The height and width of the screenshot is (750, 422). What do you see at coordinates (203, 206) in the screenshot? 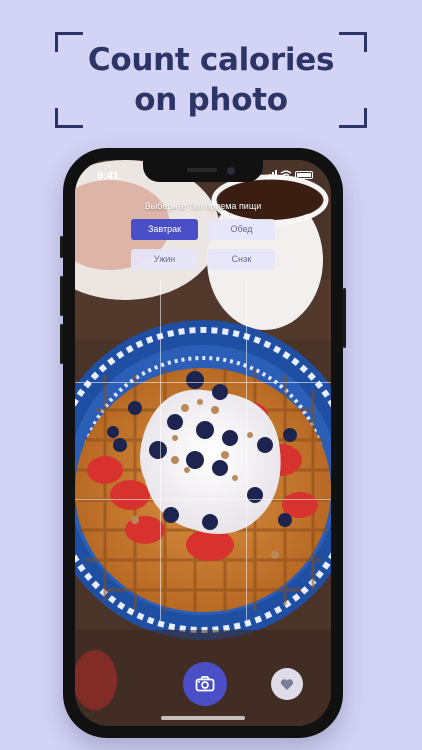
I see `meal-type-prompt: Выберите тип приема пищи` at bounding box center [203, 206].